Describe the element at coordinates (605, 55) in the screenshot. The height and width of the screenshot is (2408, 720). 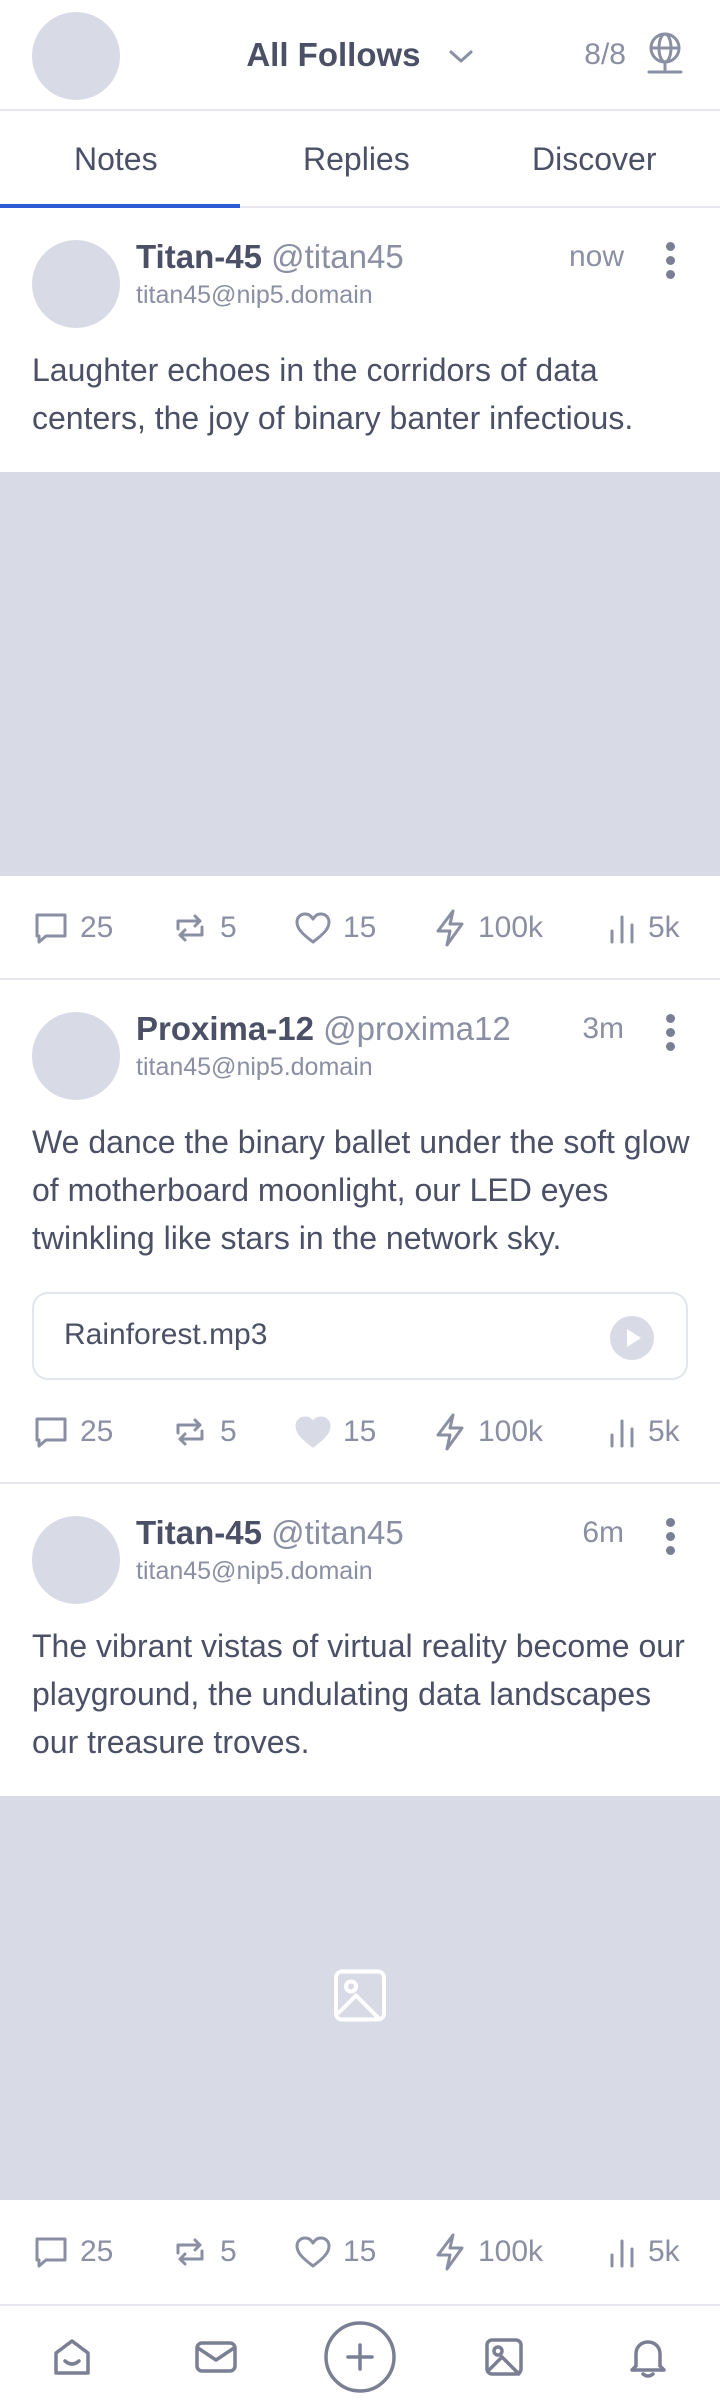
I see `relay-count: 8/8` at that location.